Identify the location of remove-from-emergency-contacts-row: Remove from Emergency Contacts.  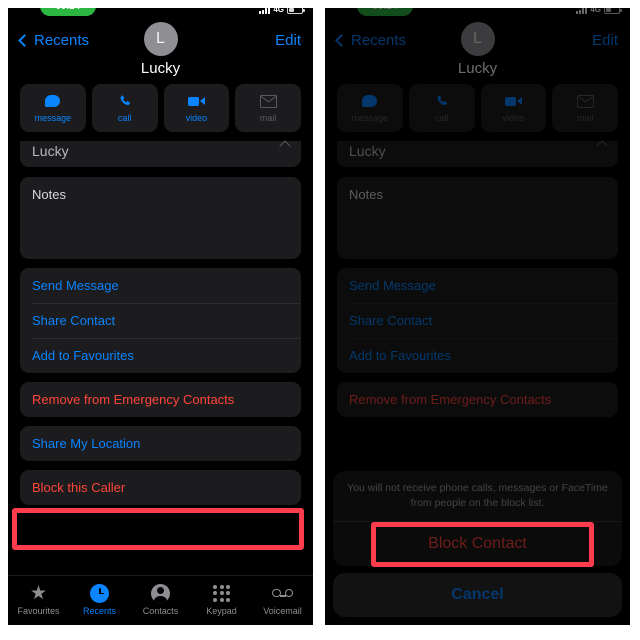
(160, 399).